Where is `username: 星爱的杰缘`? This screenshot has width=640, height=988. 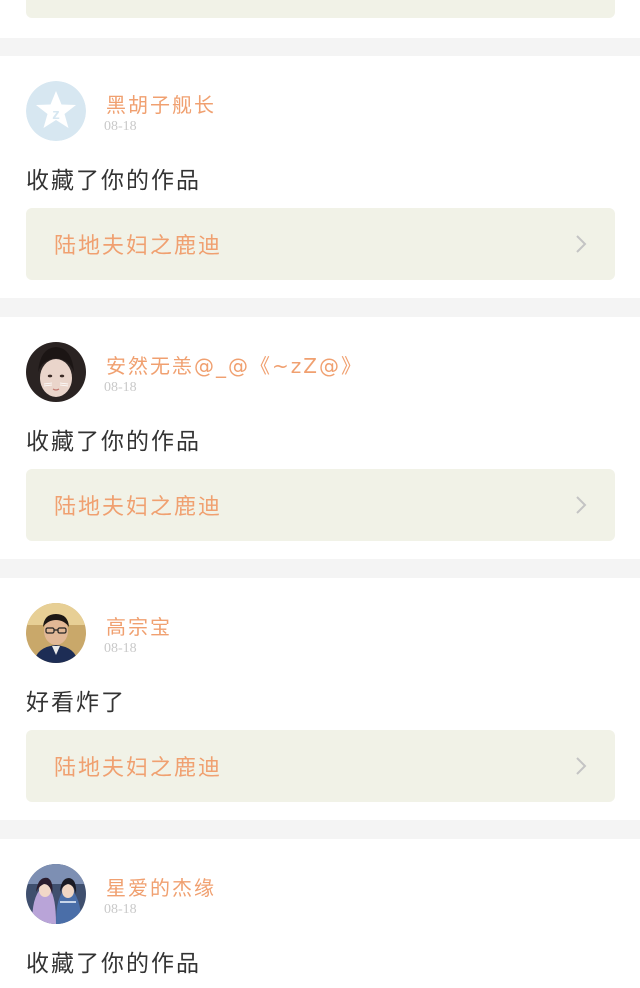
username: 星爱的杰缘 is located at coordinates (161, 886).